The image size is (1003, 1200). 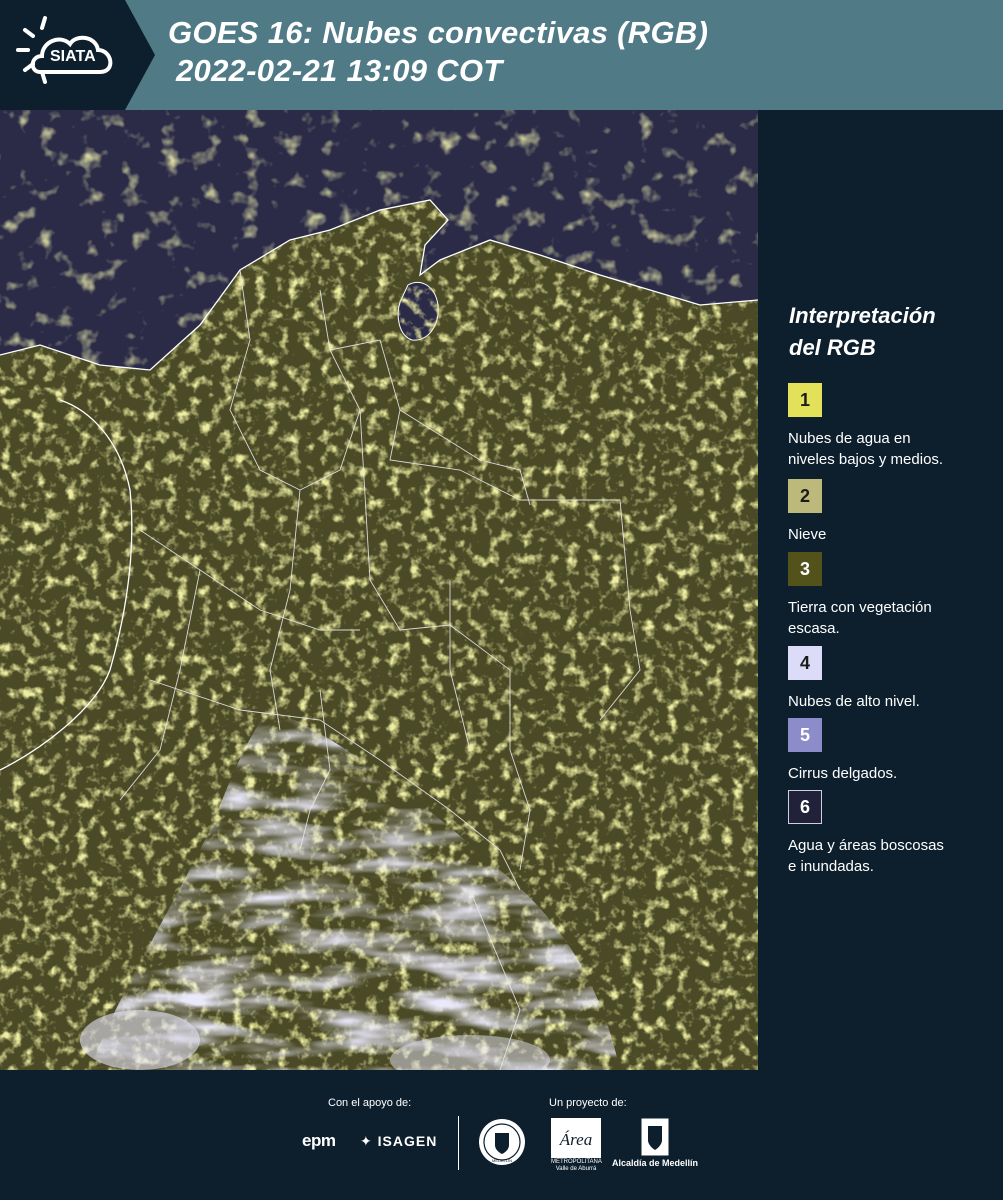 I want to click on cloud-puff, so click(x=140, y=1040).